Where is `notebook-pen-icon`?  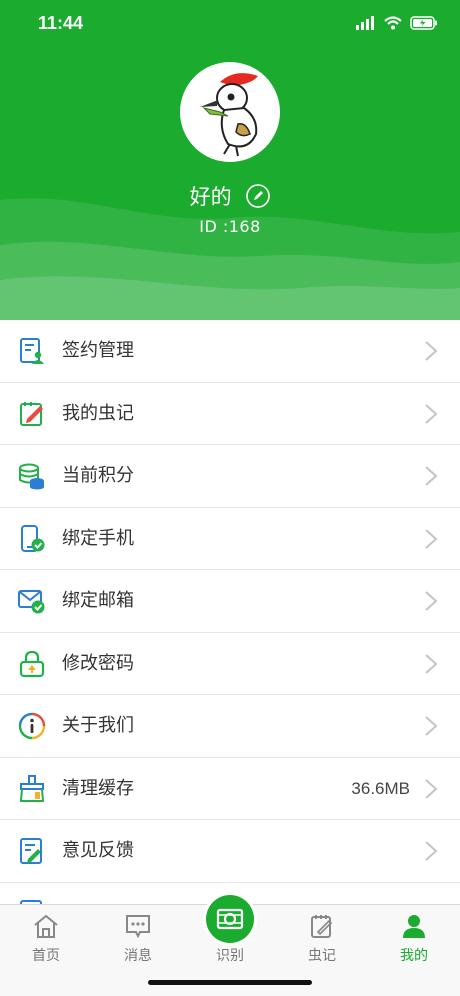
notebook-pen-icon is located at coordinates (31, 413).